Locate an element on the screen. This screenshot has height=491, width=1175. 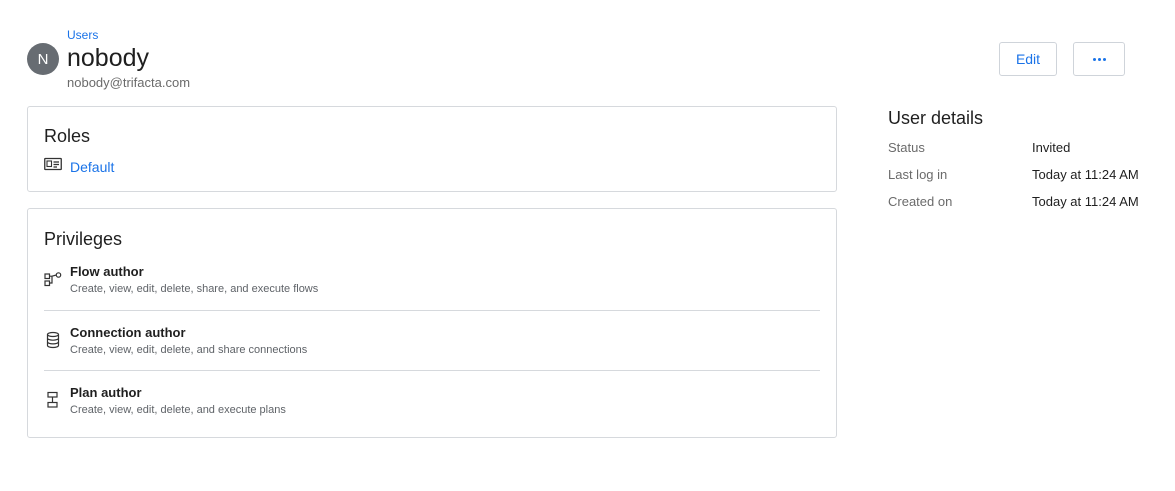
more-options-button is located at coordinates (1099, 59).